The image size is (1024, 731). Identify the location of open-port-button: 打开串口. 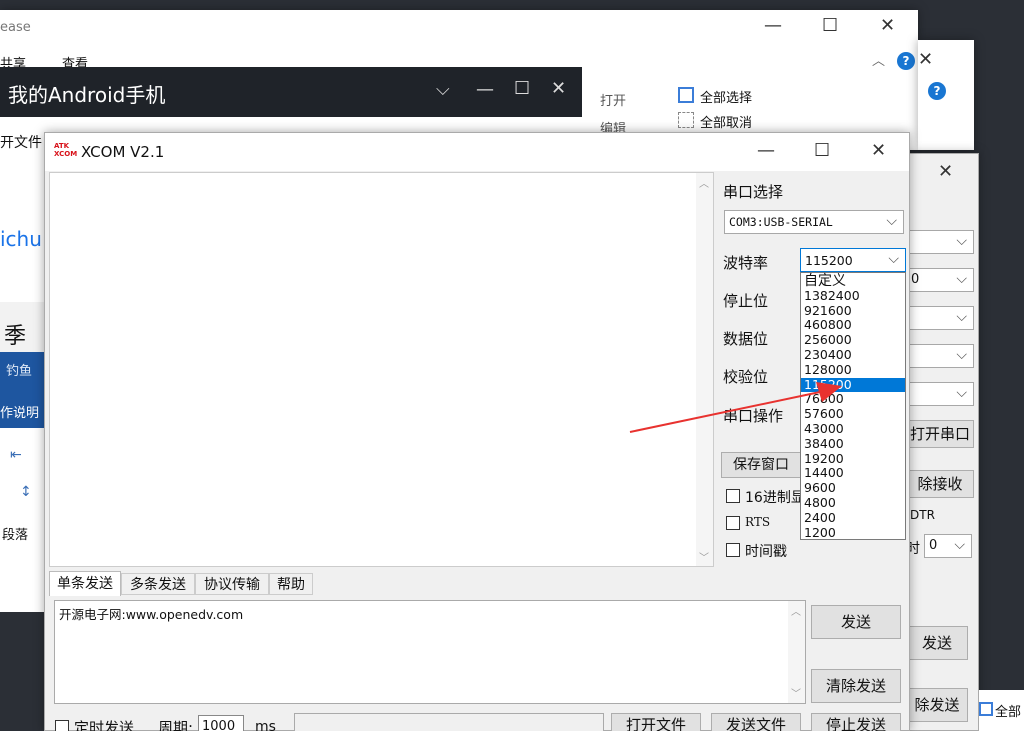
(940, 434).